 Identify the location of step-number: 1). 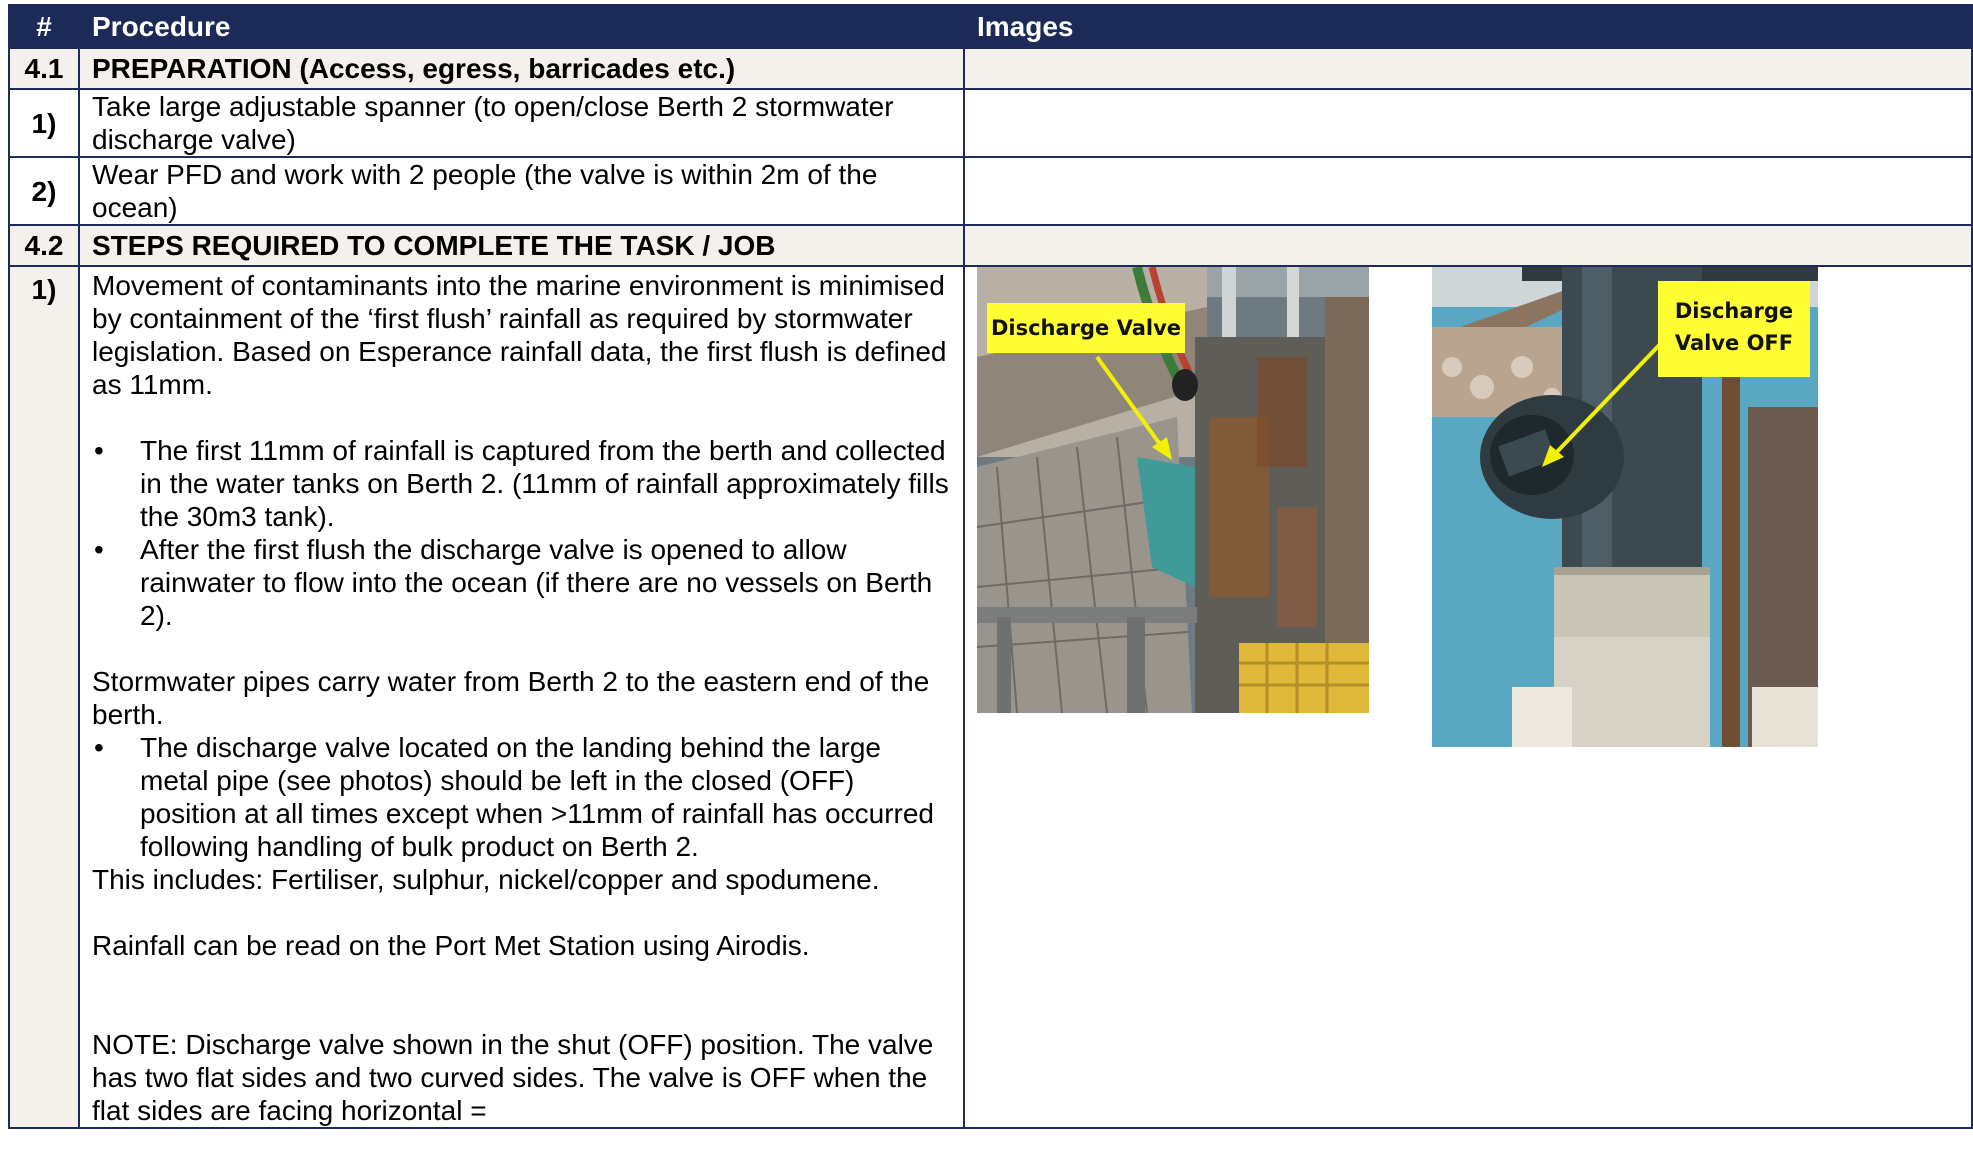
(44, 697).